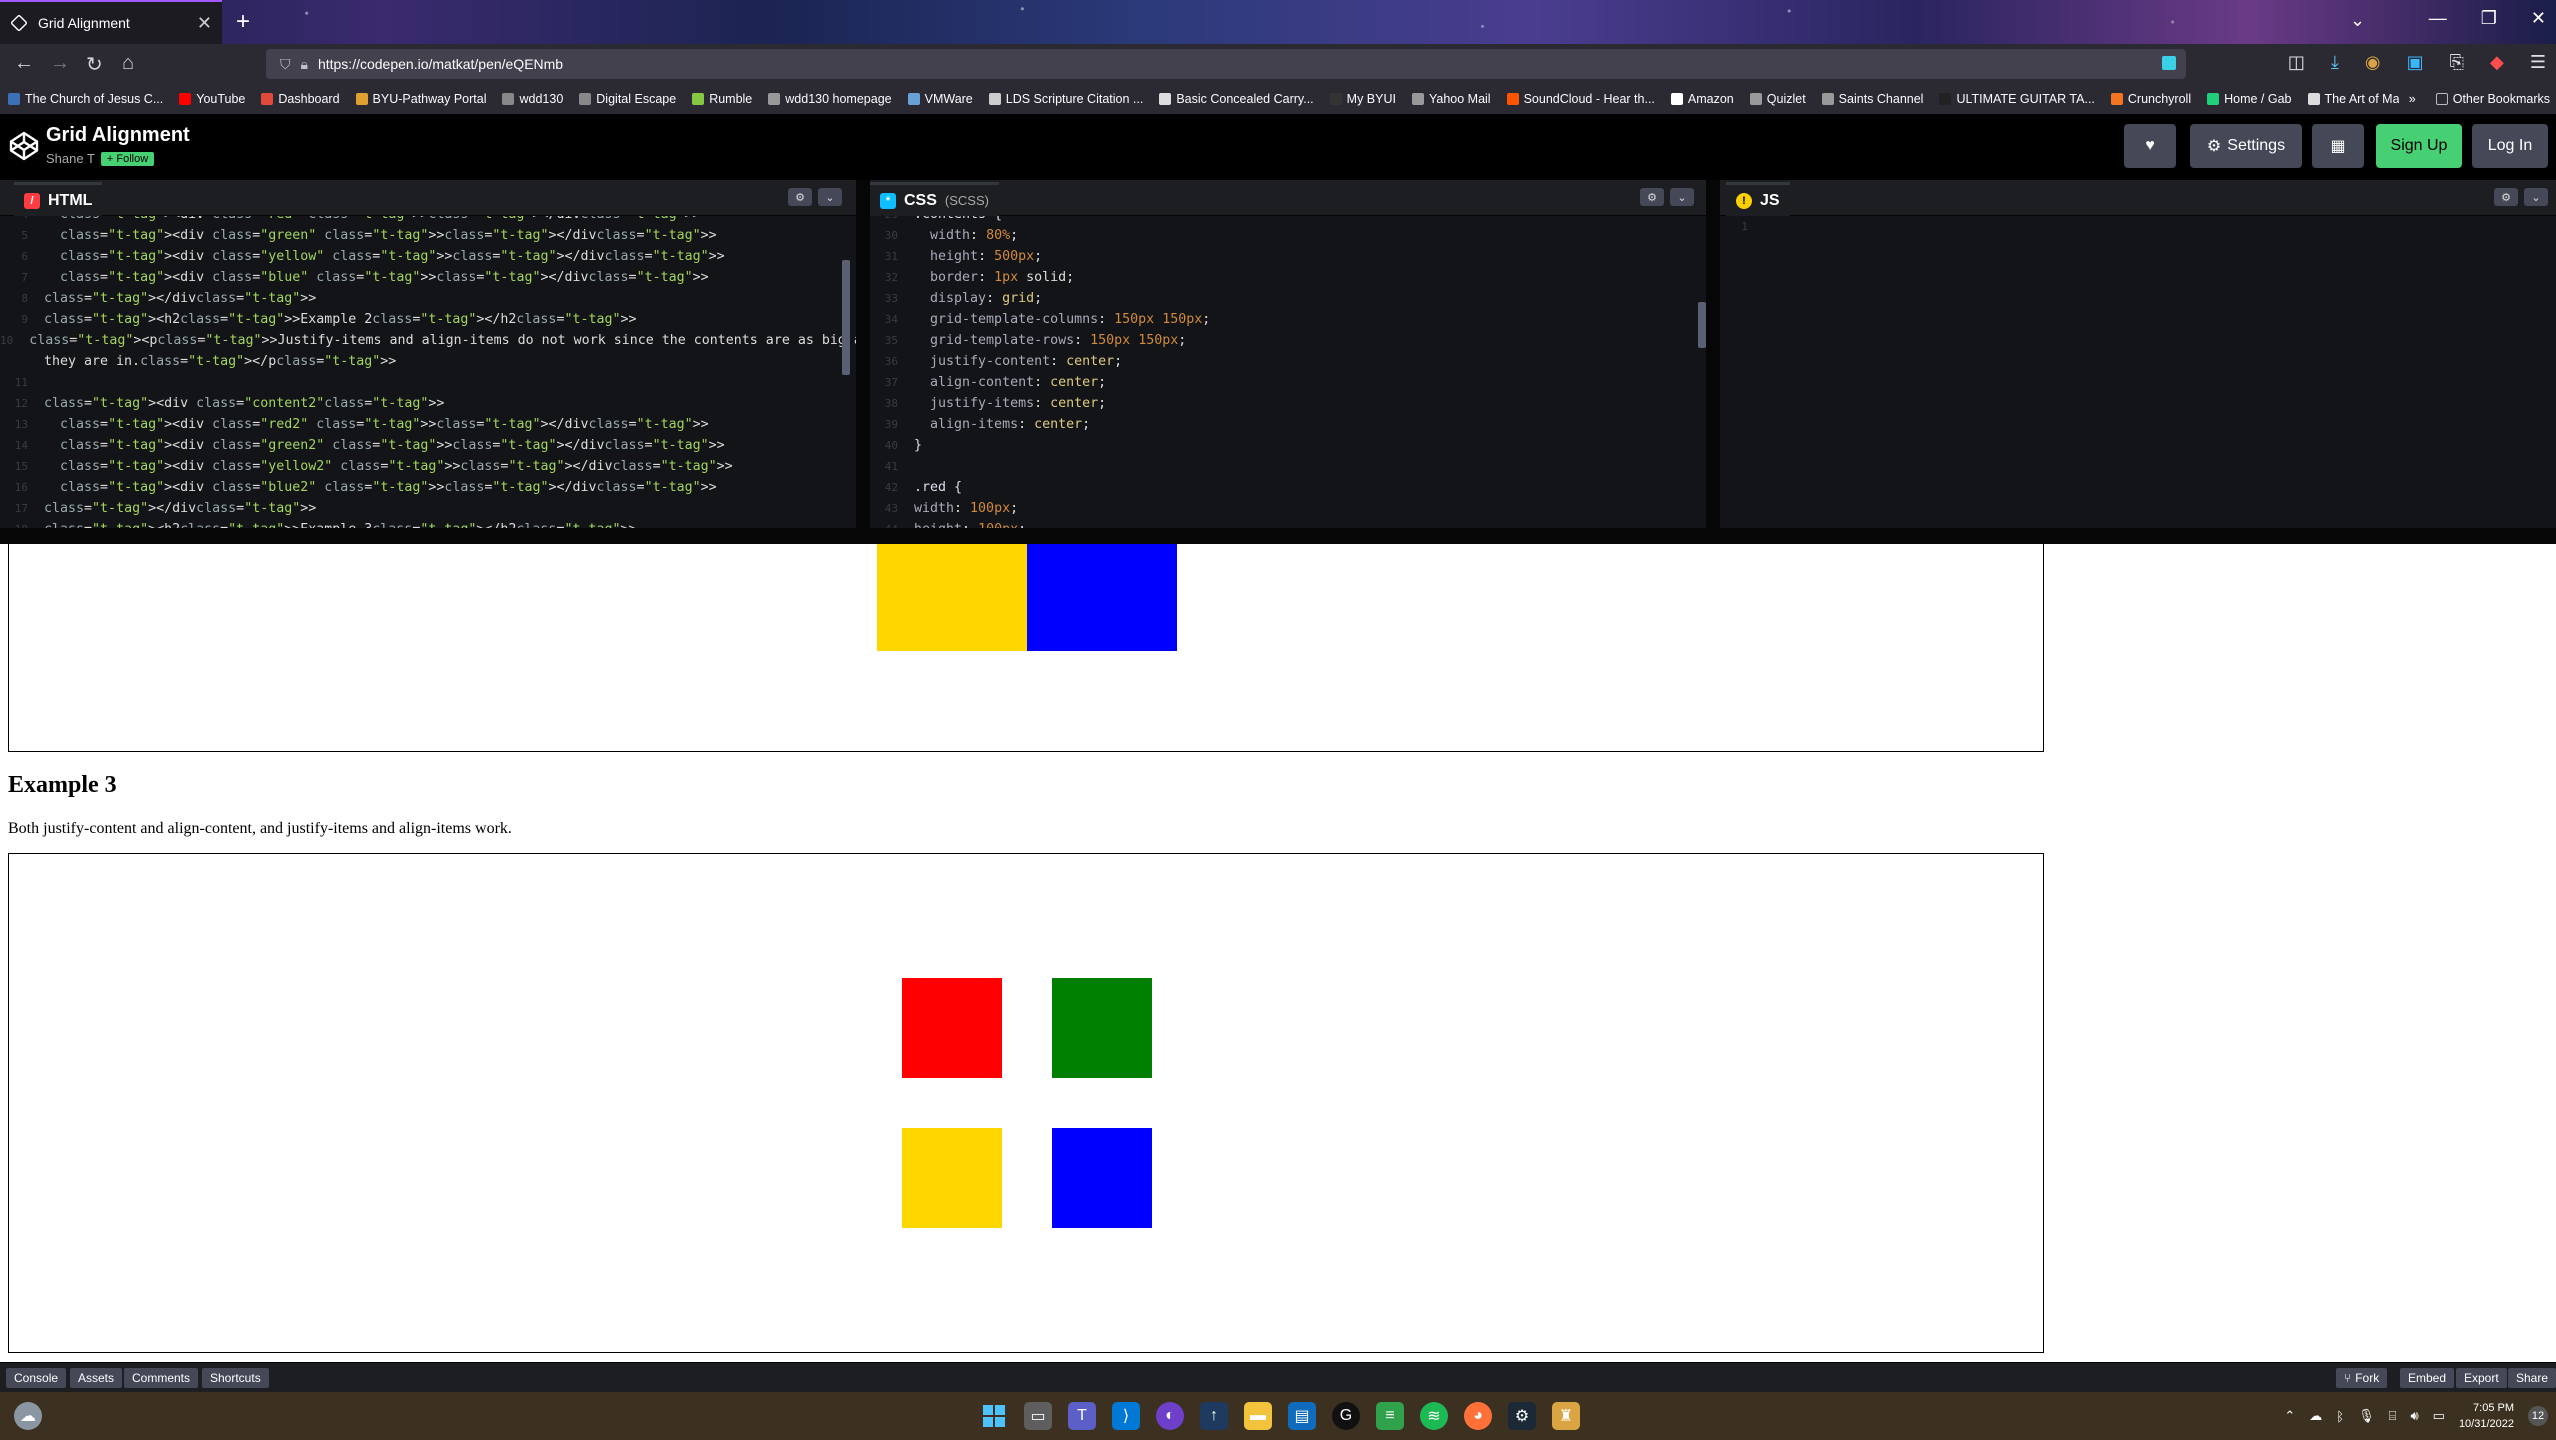 This screenshot has width=2556, height=1440. I want to click on network-icon: ⌸, so click(2393, 1416).